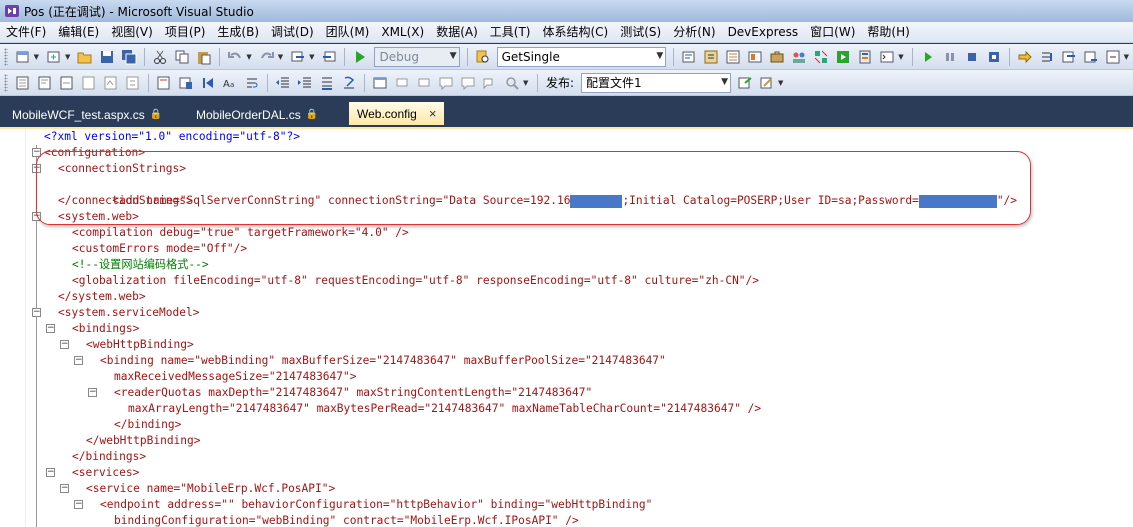  I want to click on add-item-icon, so click(54, 57).